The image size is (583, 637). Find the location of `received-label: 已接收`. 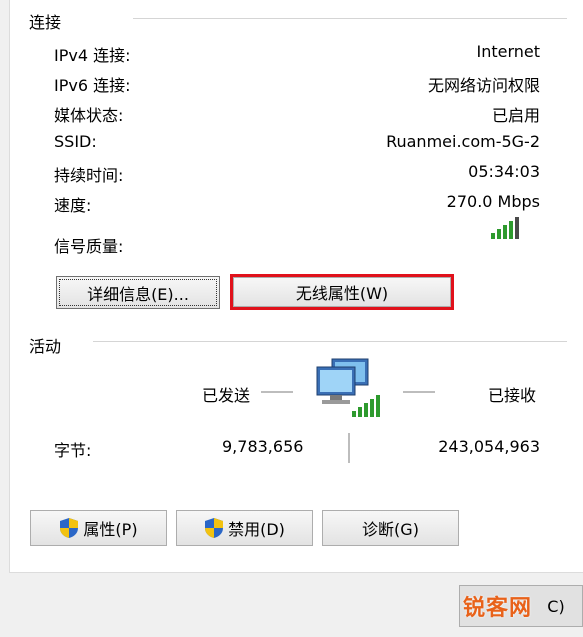

received-label: 已接收 is located at coordinates (512, 395).